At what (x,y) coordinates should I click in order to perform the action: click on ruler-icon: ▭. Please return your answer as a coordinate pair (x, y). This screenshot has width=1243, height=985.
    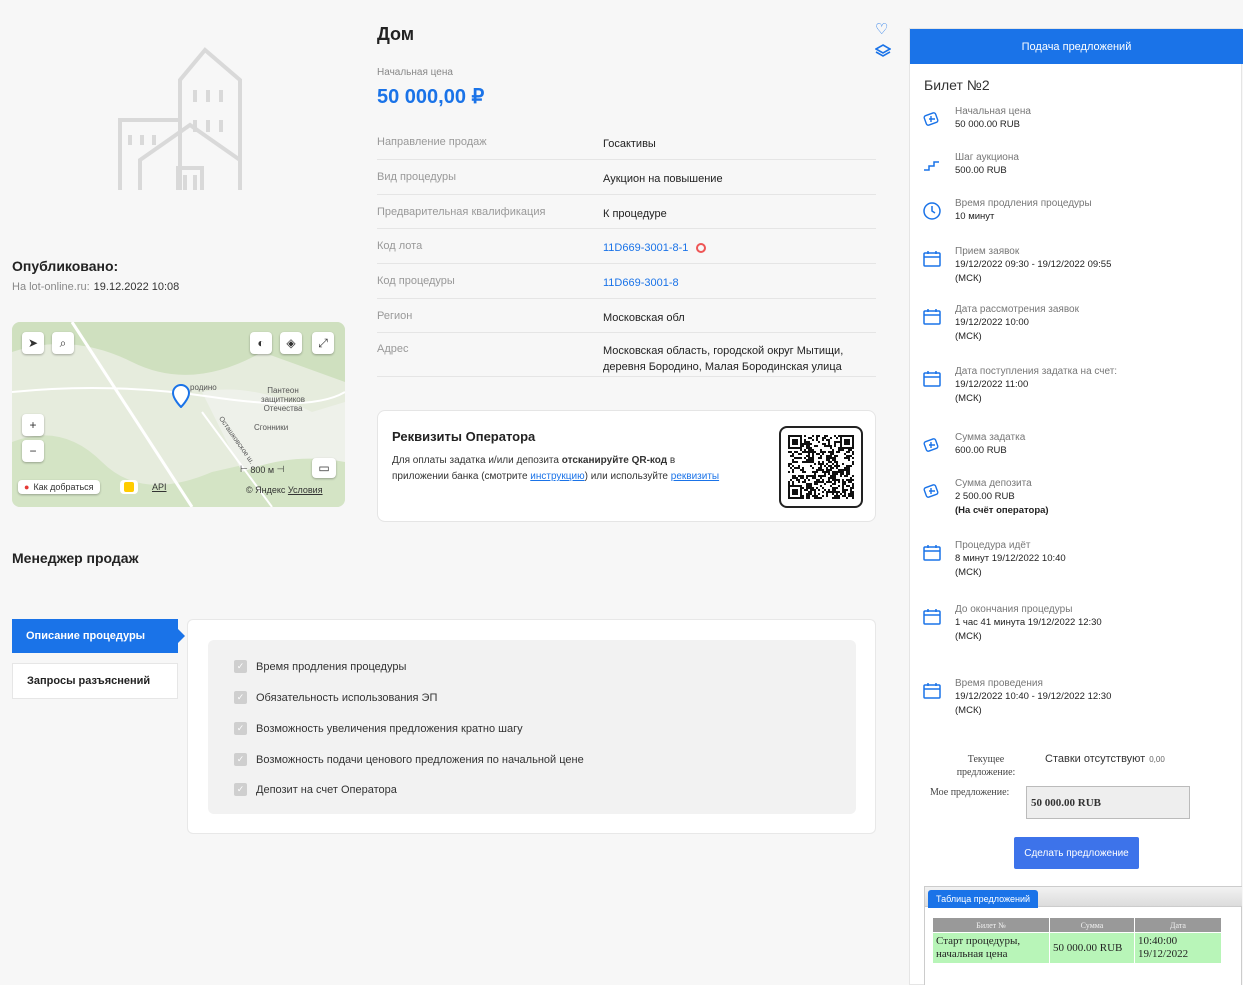
    Looking at the image, I should click on (324, 468).